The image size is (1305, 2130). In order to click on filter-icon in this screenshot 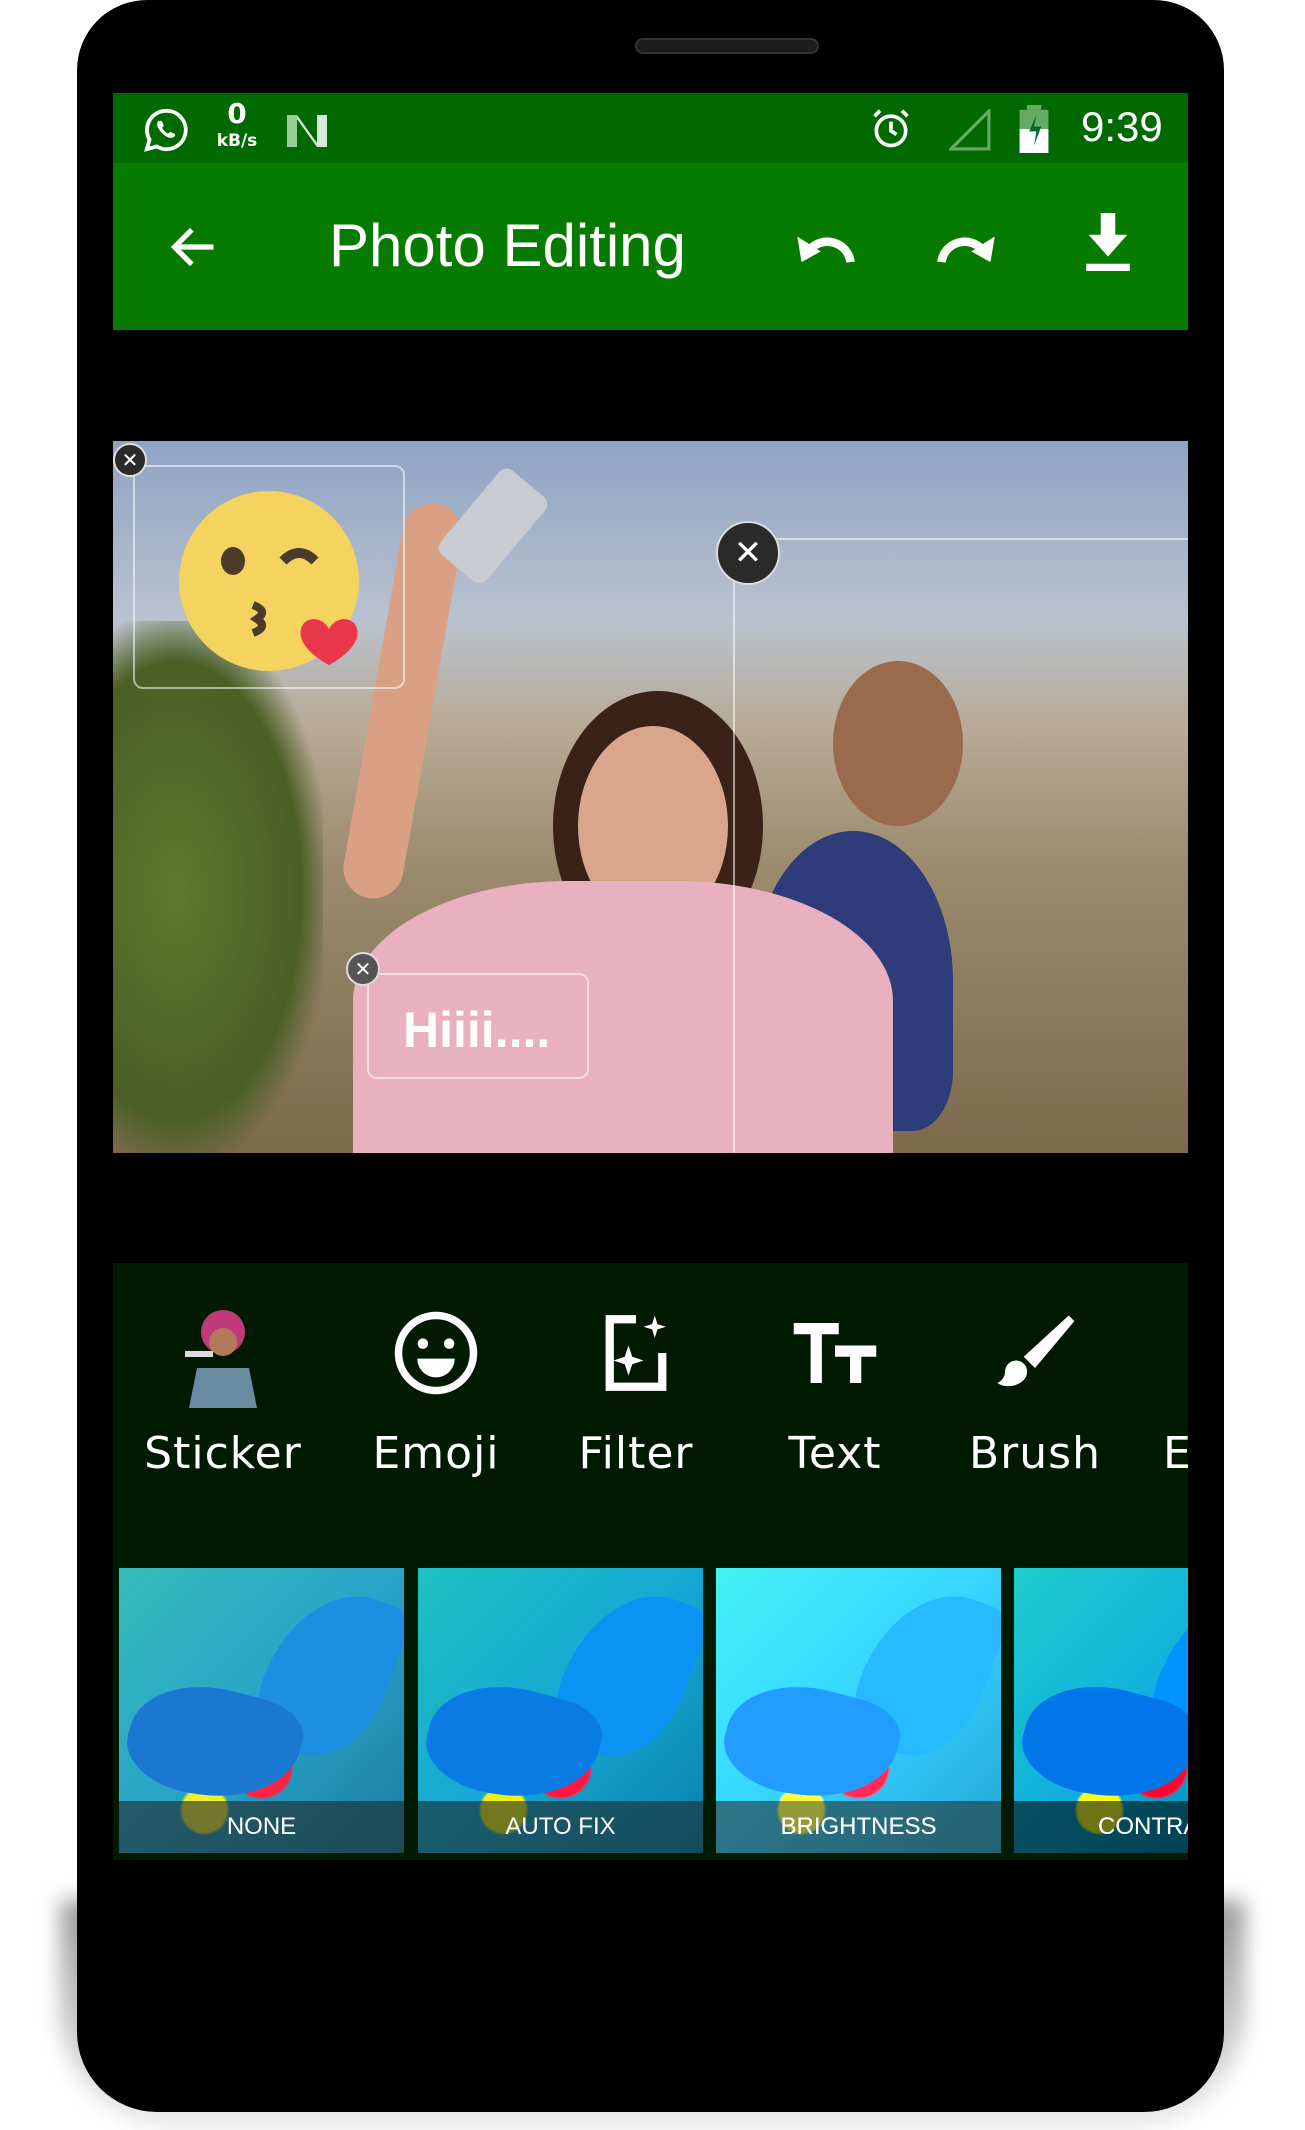, I will do `click(636, 1353)`.